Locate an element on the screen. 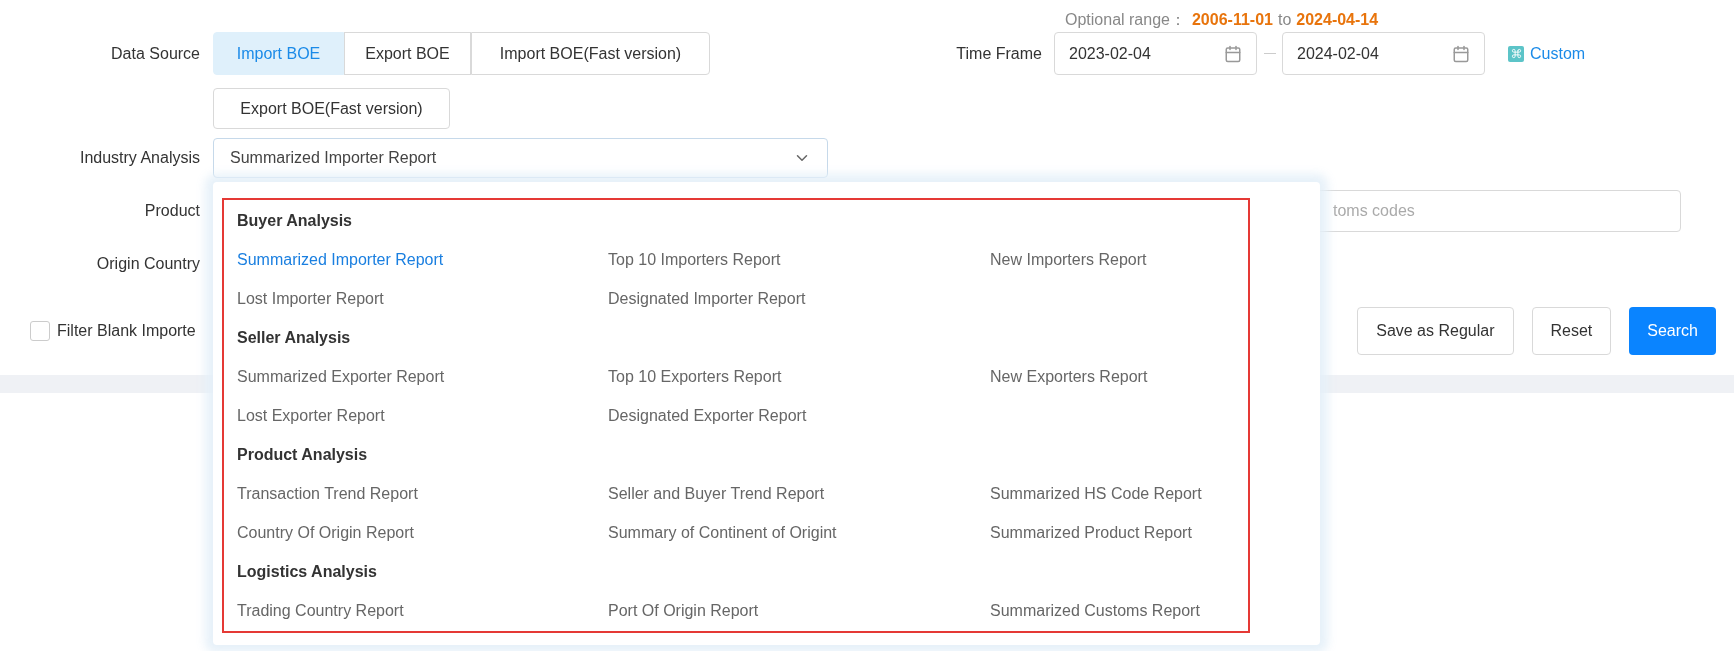 Image resolution: width=1734 pixels, height=651 pixels. date-value: 2024-02-04 is located at coordinates (1338, 53).